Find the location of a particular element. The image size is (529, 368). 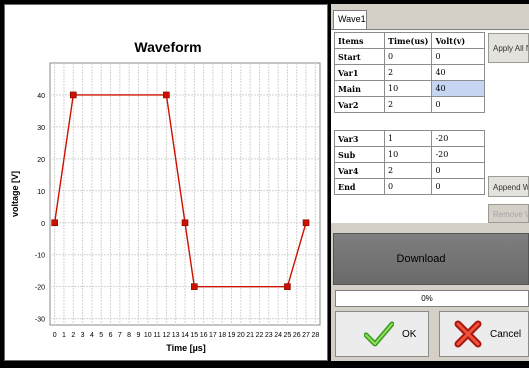

y-axis-label: voltage [V] is located at coordinates (15, 194).